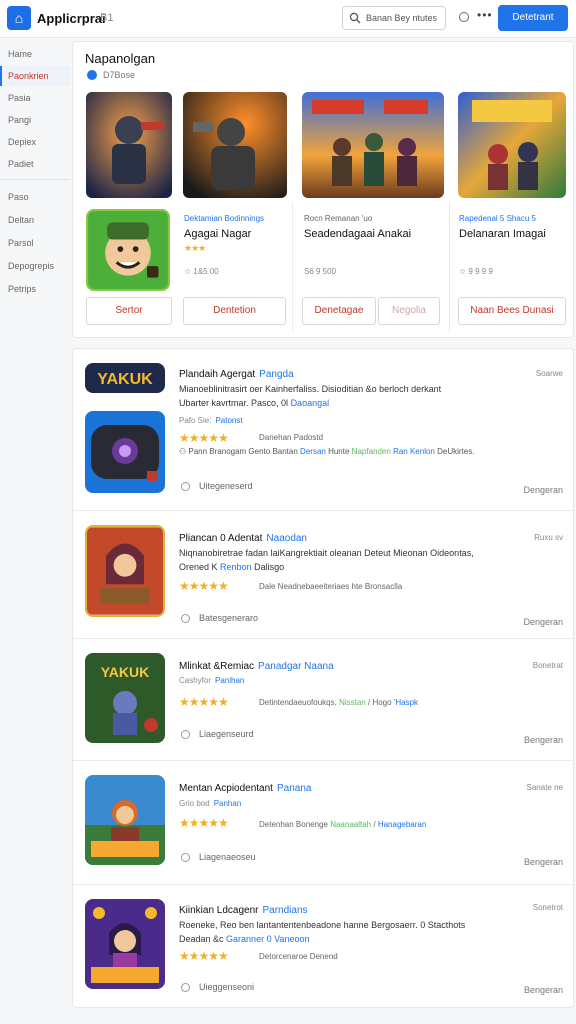 Image resolution: width=576 pixels, height=1024 pixels. I want to click on list-item-title: Kiinkian Ldcagenr Parndians, so click(243, 910).